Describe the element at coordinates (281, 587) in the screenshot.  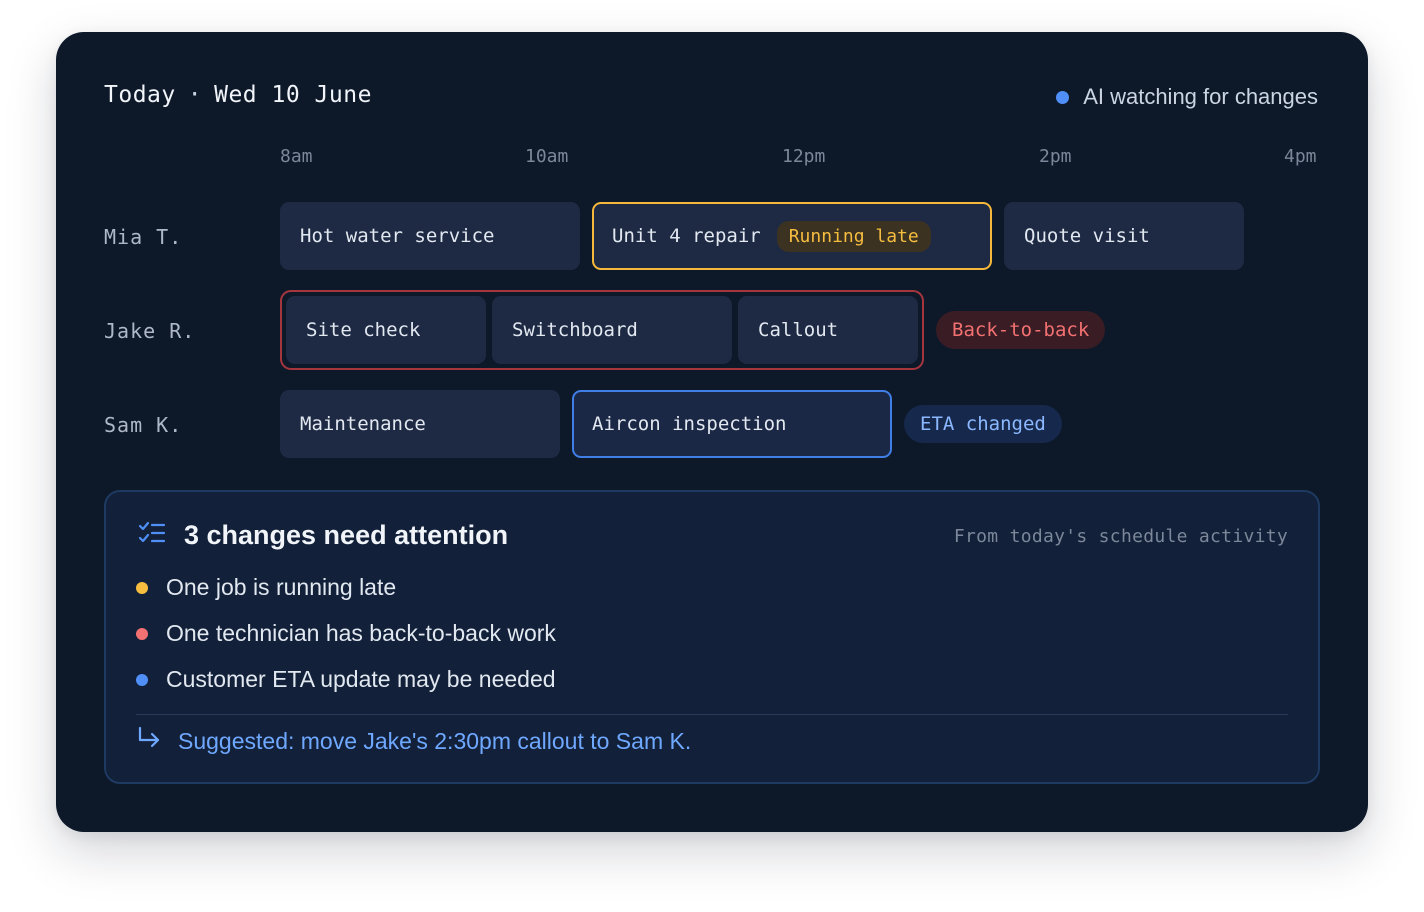
I see `list-item-text: One job is running late` at that location.